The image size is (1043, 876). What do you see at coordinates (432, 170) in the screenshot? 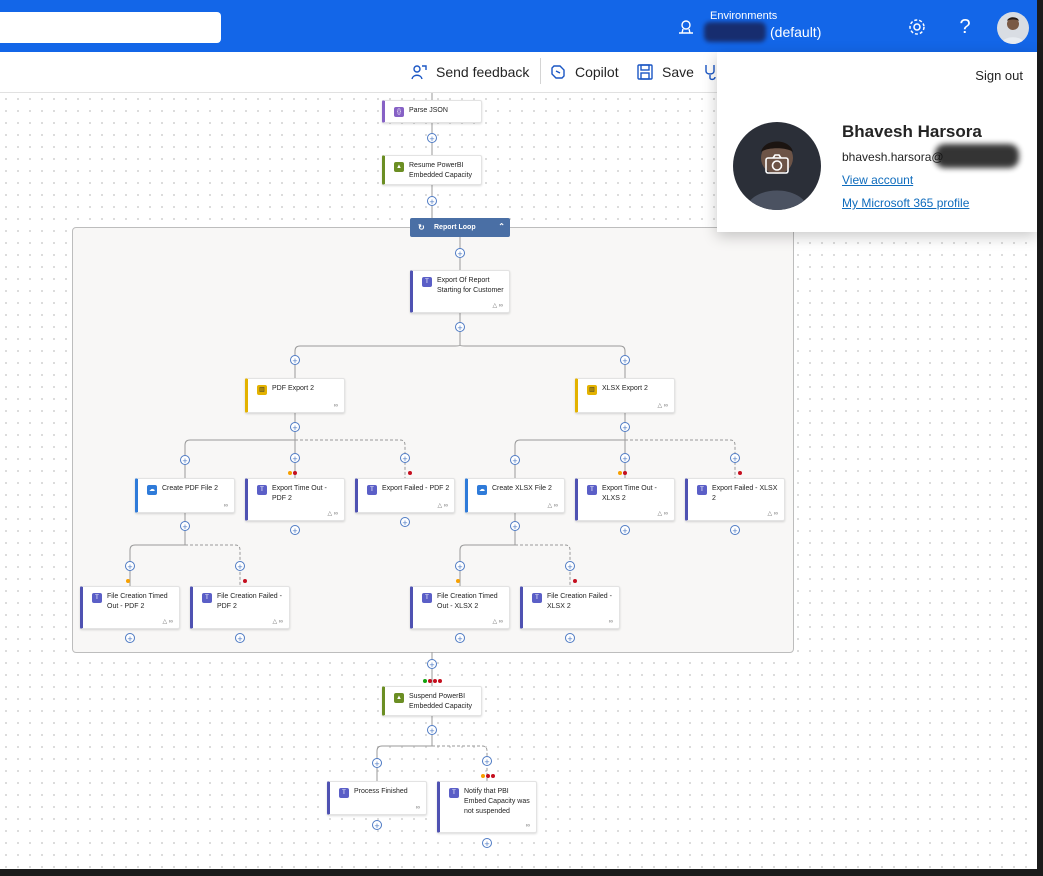
I see `resume-capacity-node: ▲ Resume PowerBI Embedded Capacity` at bounding box center [432, 170].